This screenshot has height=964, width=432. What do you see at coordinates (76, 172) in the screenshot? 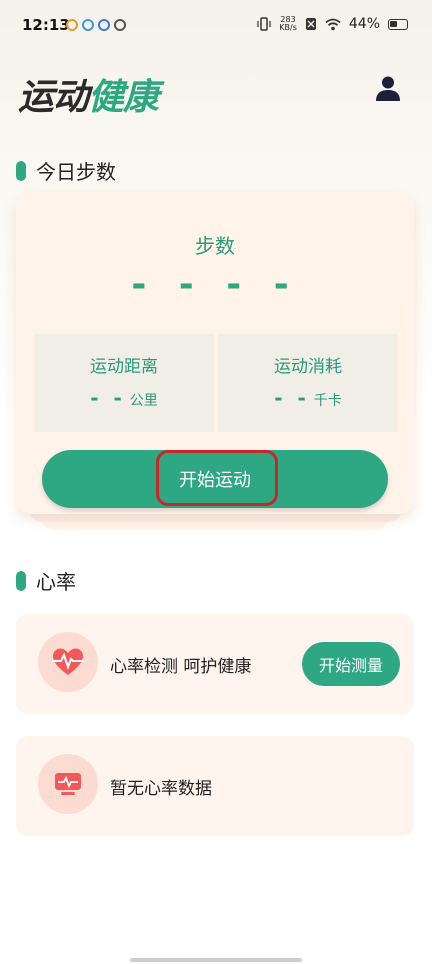
I see `steps-section-title: 今日步数` at bounding box center [76, 172].